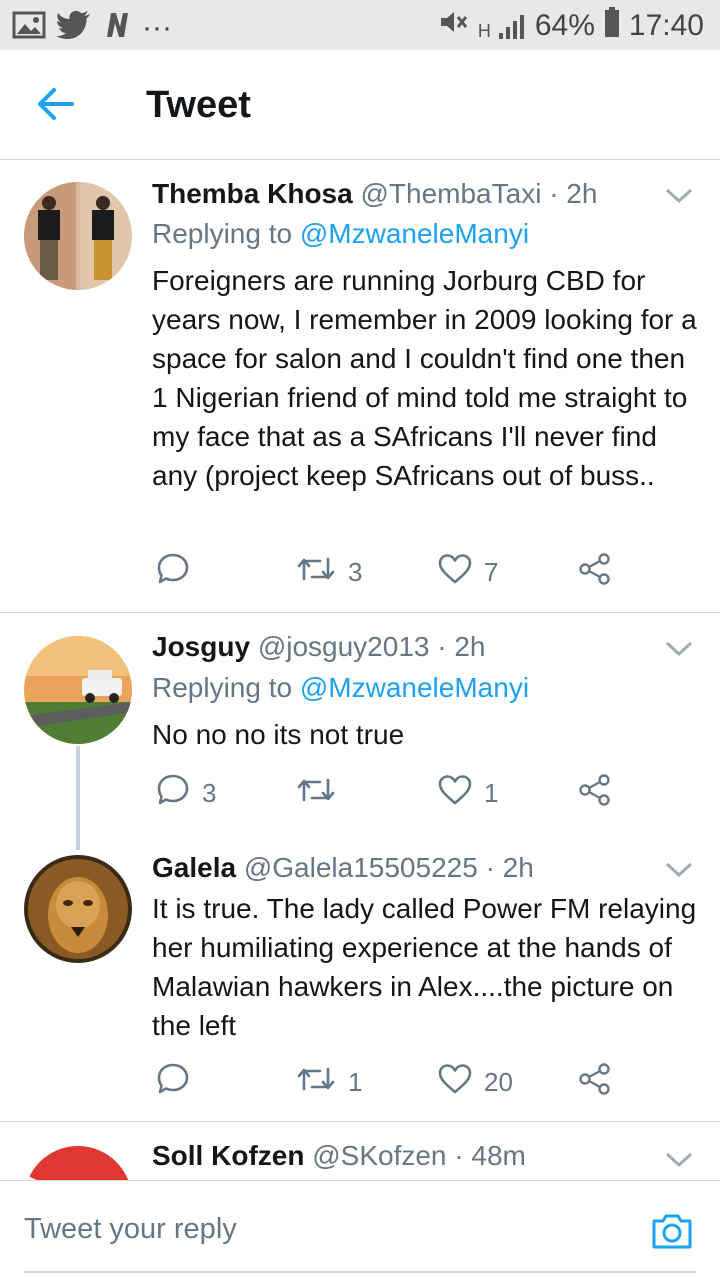 The width and height of the screenshot is (720, 1280). I want to click on n-icon, so click(117, 27).